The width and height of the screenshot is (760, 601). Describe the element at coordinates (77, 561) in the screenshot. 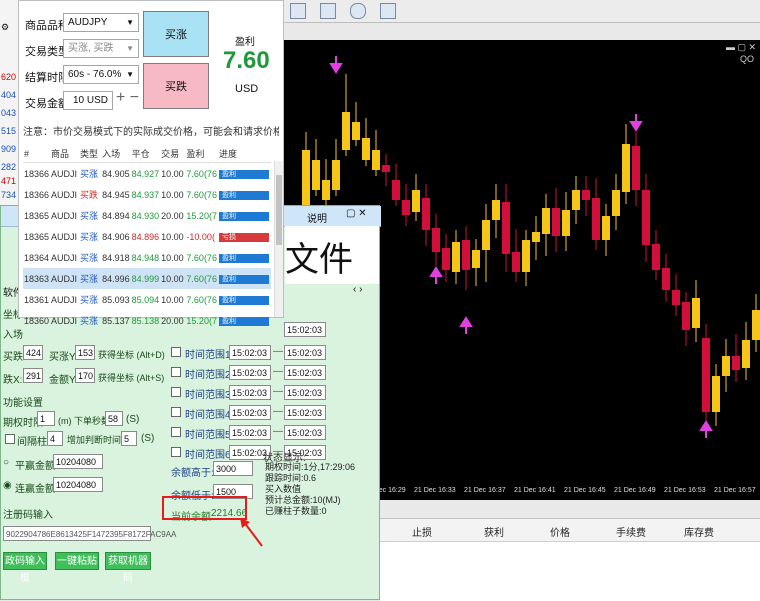

I see `paste-button: 一键粘贴` at that location.